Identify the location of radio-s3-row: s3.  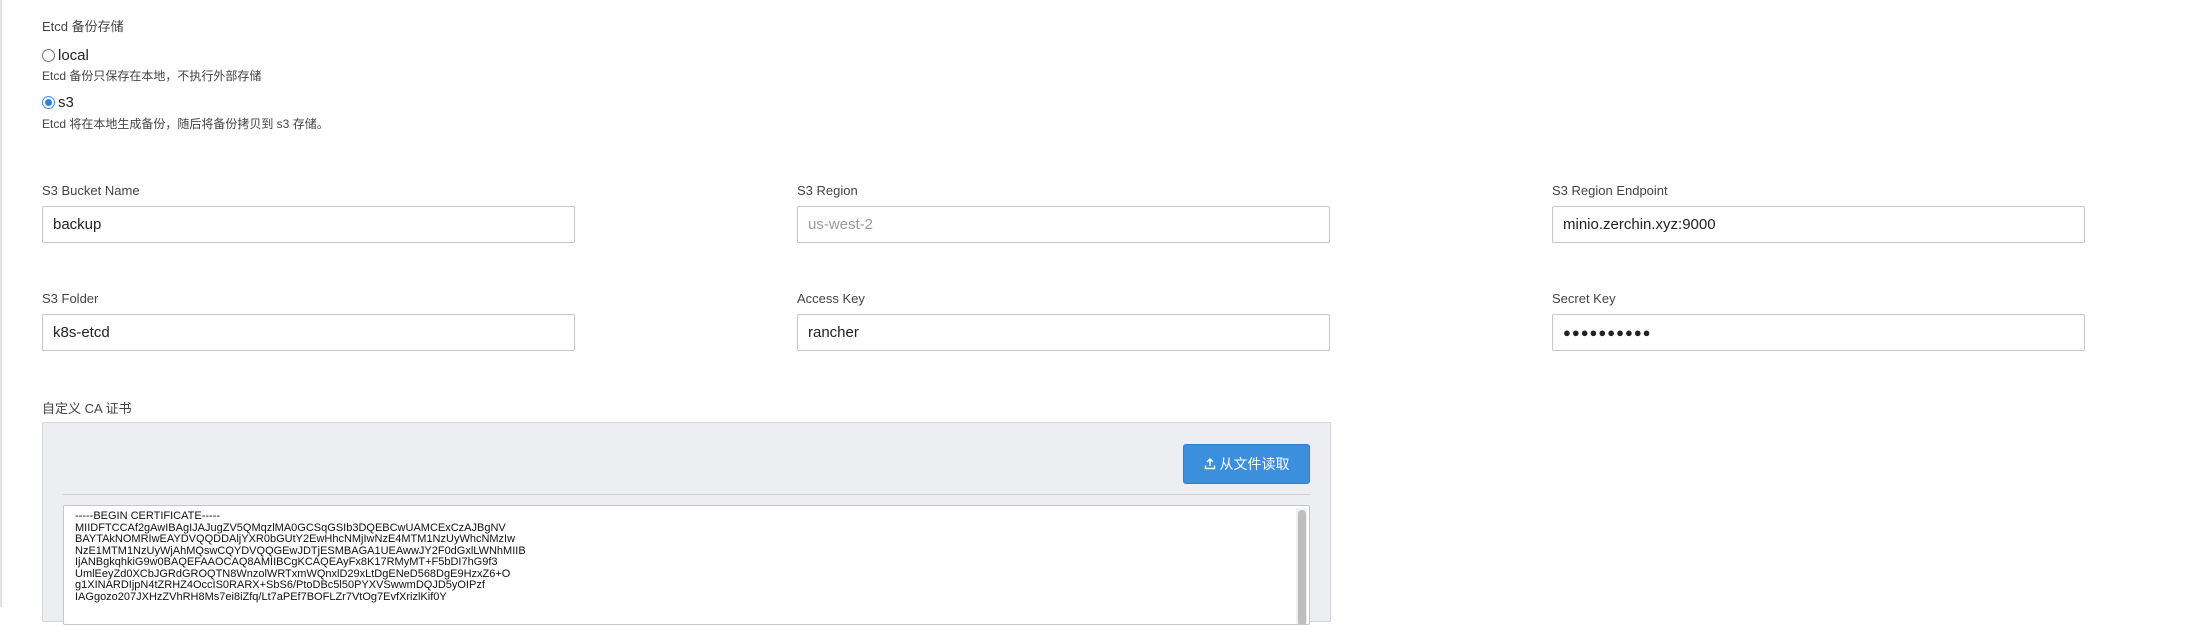
(58, 102).